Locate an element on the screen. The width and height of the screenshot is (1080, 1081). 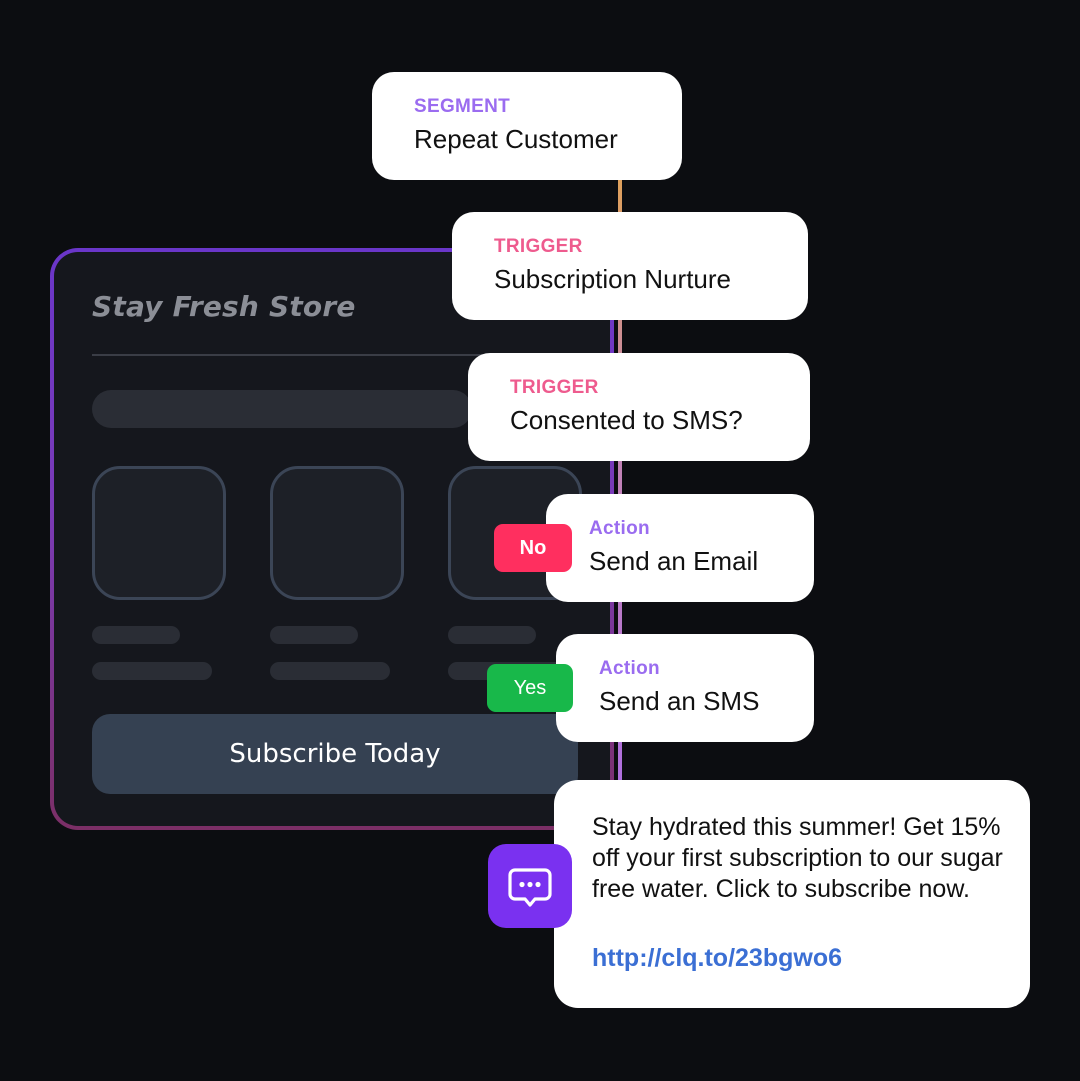
segment-card: SEGMENT Repeat Customer is located at coordinates (527, 126).